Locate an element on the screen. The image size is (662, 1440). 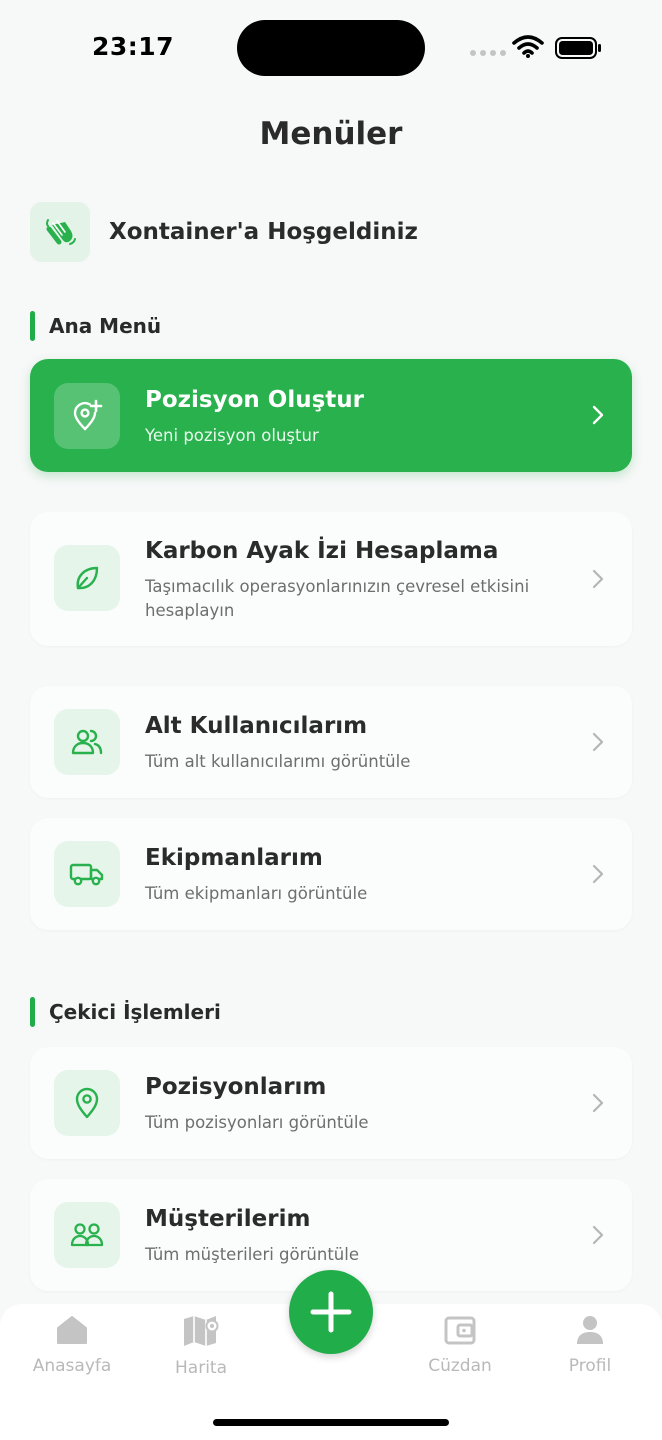
card-subtitle: Tüm müşterileri görüntüle is located at coordinates (252, 1254).